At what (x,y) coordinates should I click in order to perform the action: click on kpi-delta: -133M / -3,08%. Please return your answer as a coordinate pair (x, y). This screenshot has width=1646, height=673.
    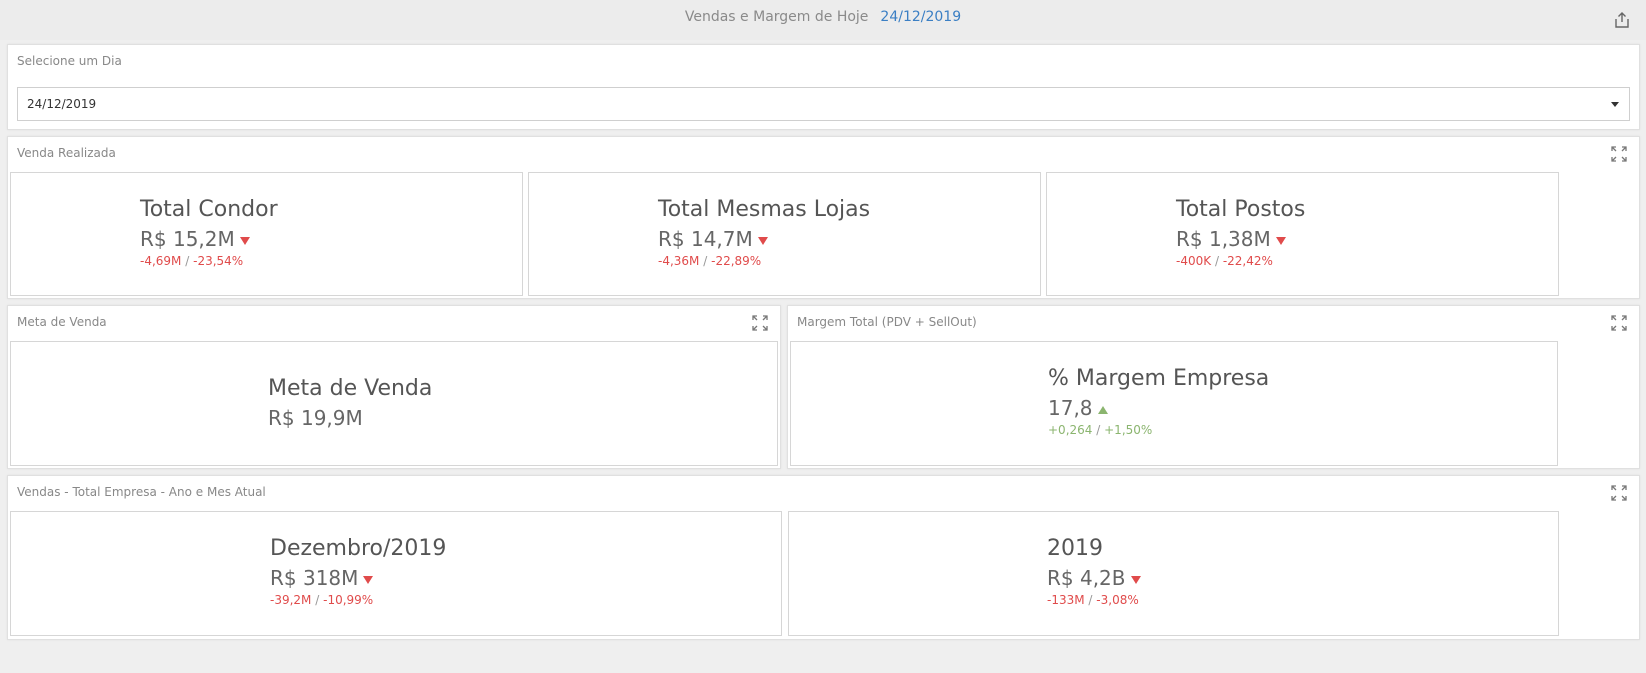
    Looking at the image, I should click on (1094, 600).